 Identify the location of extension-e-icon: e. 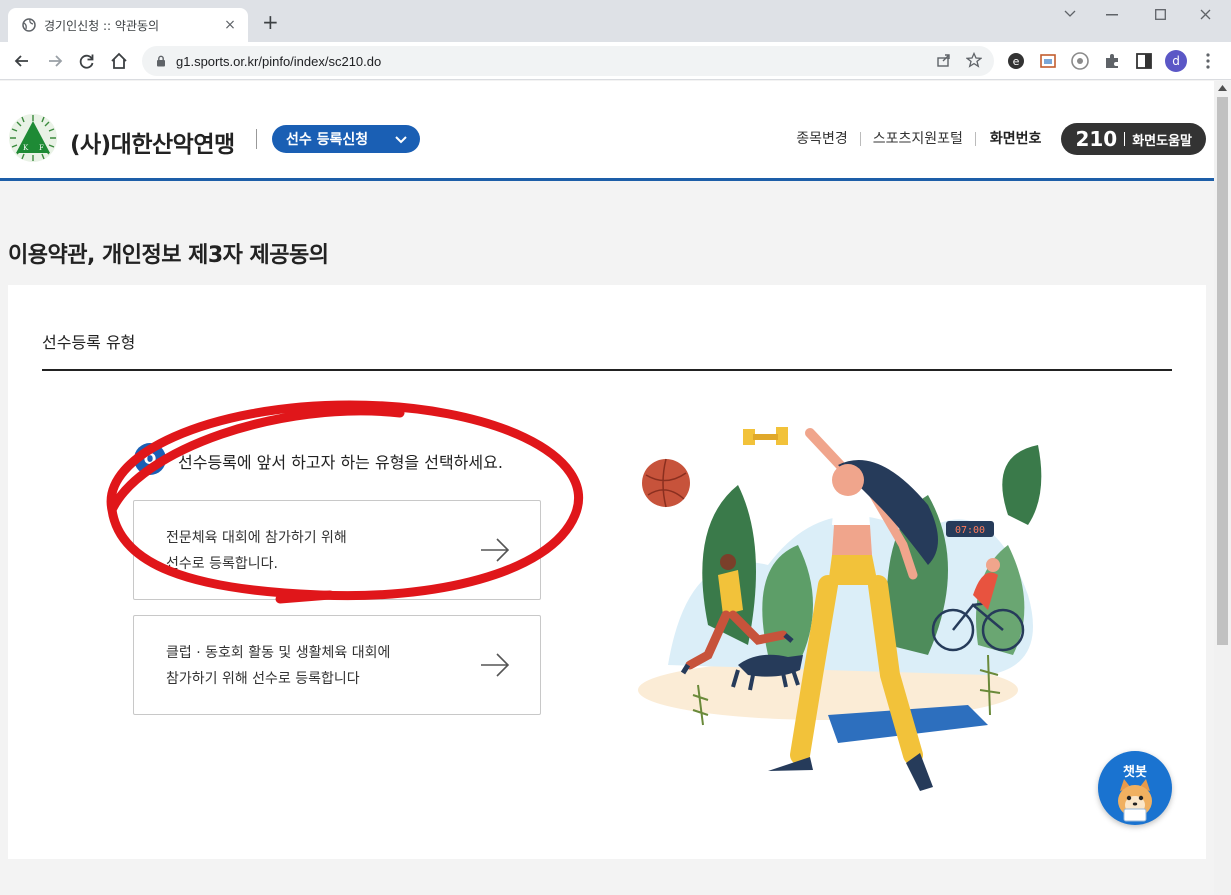
(1016, 61).